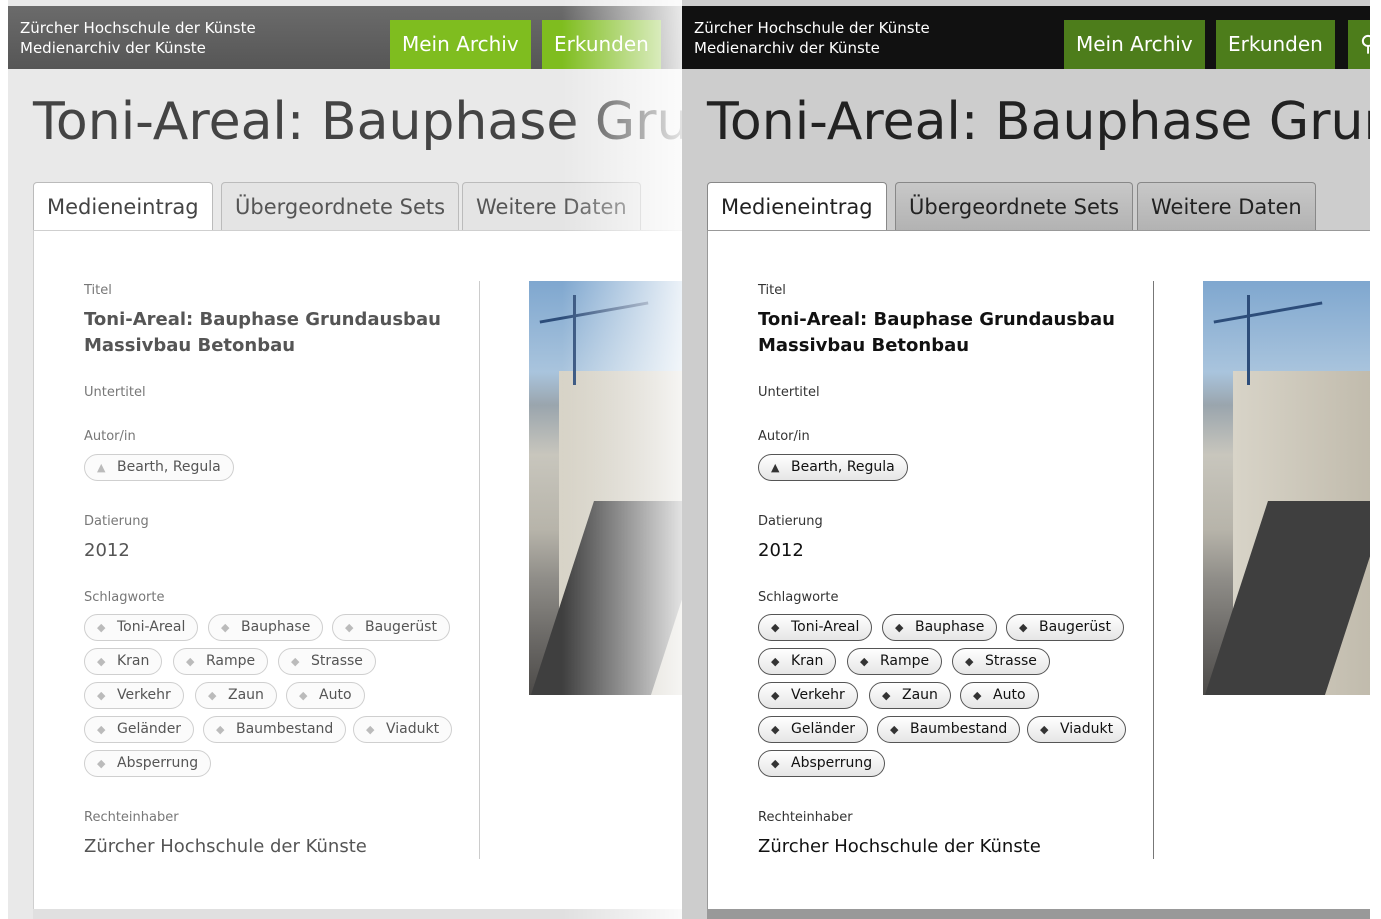 The width and height of the screenshot is (1381, 919). I want to click on search-button: ⚲, so click(1359, 44).